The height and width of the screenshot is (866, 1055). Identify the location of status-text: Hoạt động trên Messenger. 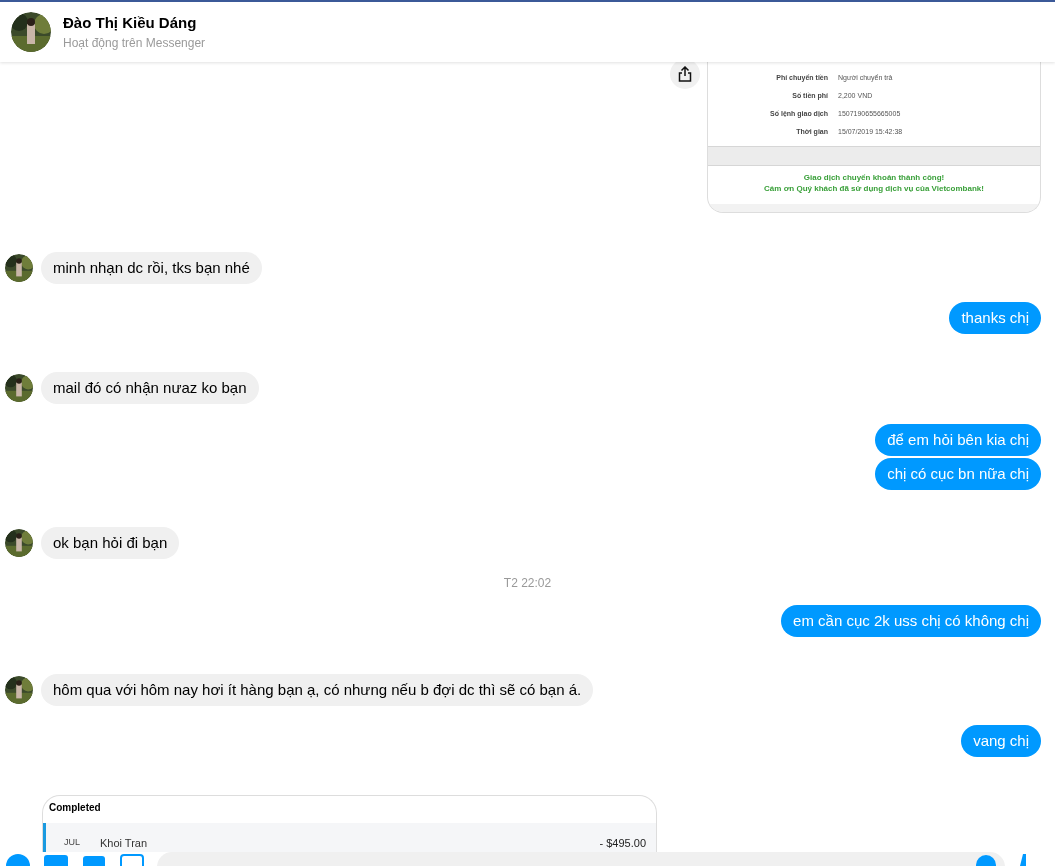
(134, 44).